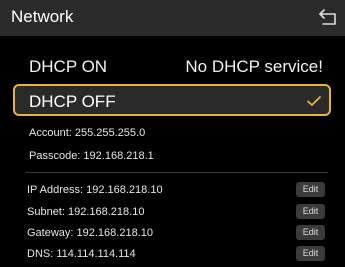 The height and width of the screenshot is (267, 345). Describe the element at coordinates (87, 133) in the screenshot. I see `account-text: Account: 255.255.255.0` at that location.